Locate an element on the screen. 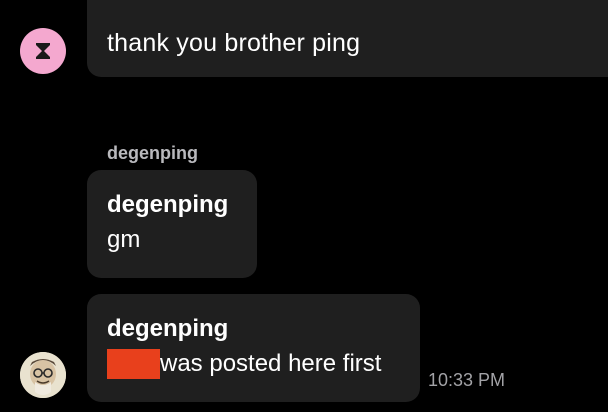 The height and width of the screenshot is (412, 608). hourglass-icon is located at coordinates (43, 51).